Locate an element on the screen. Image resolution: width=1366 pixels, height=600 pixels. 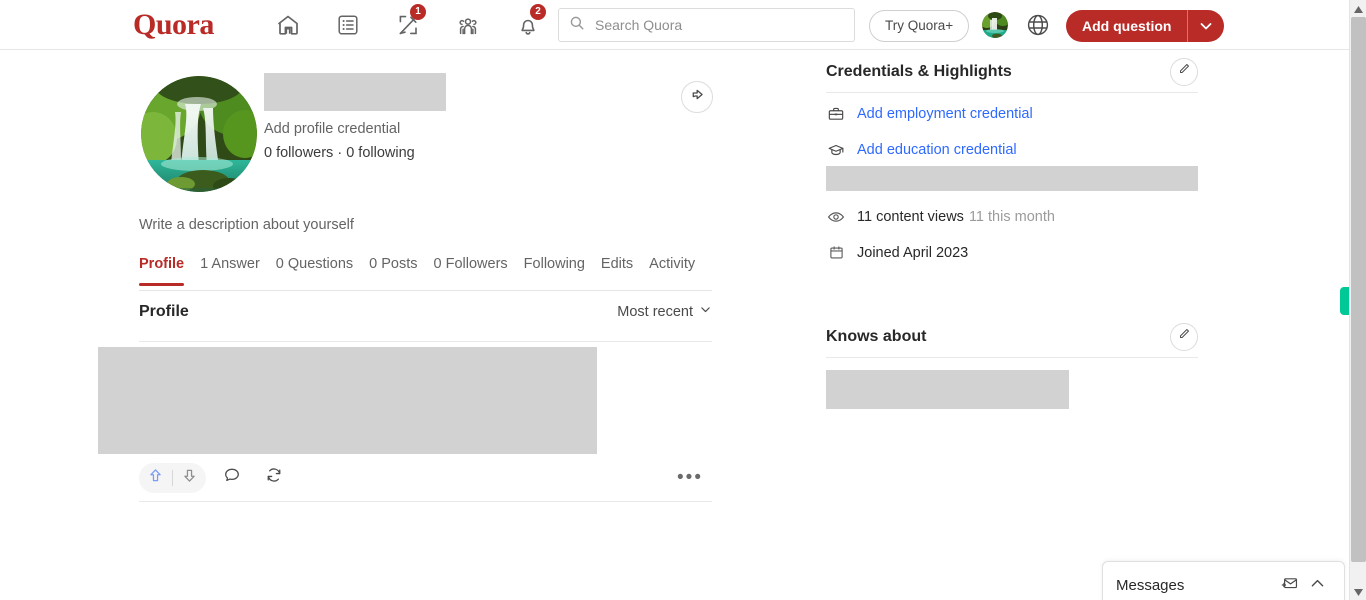
caret-up-icon is located at coordinates (1358, 9).